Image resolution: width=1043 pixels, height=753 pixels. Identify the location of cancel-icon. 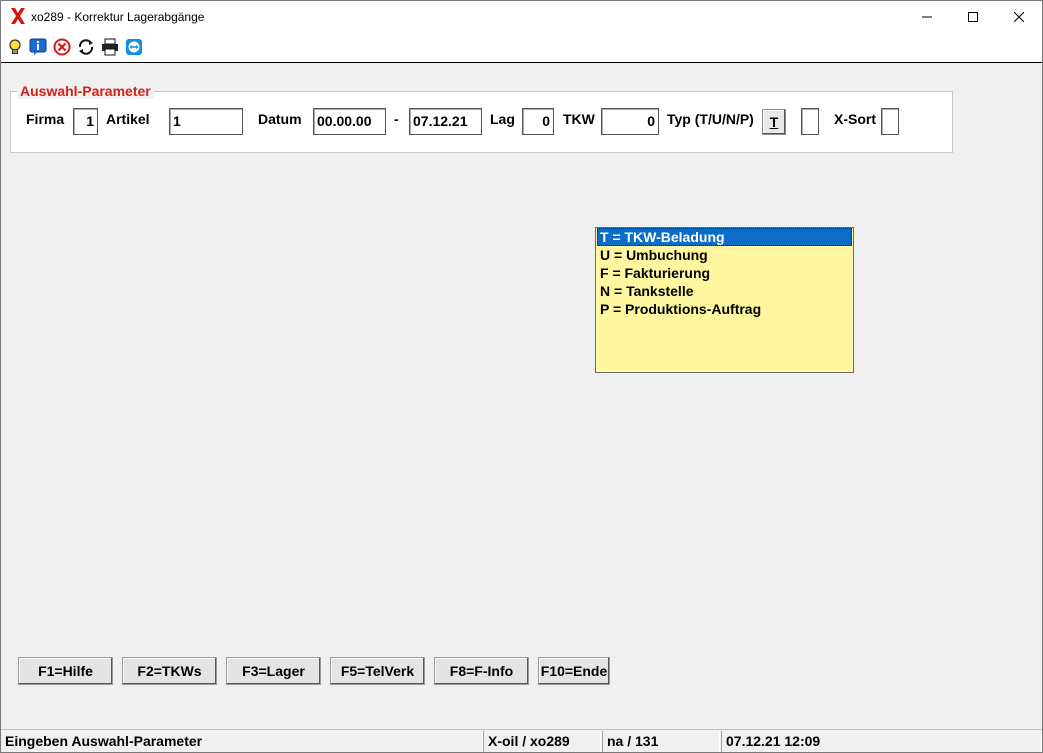
(62, 47).